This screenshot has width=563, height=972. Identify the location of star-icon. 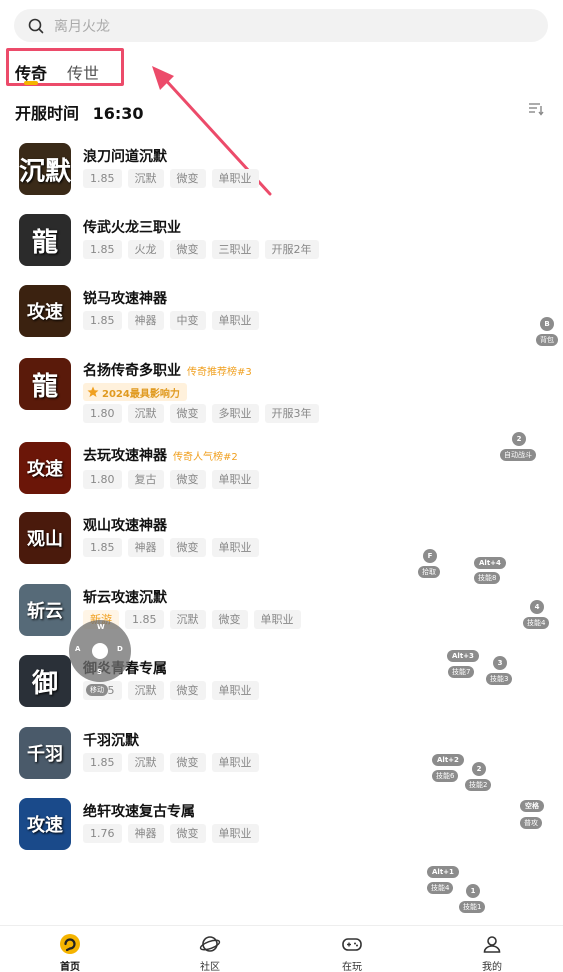
(93, 391).